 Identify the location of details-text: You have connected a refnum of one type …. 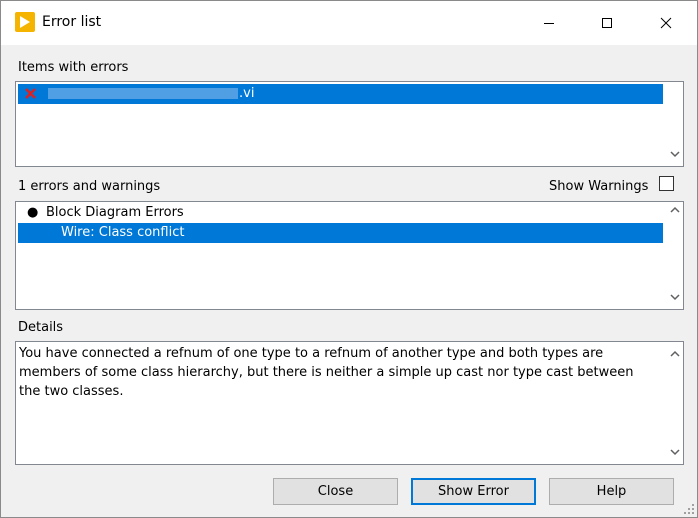
(326, 372).